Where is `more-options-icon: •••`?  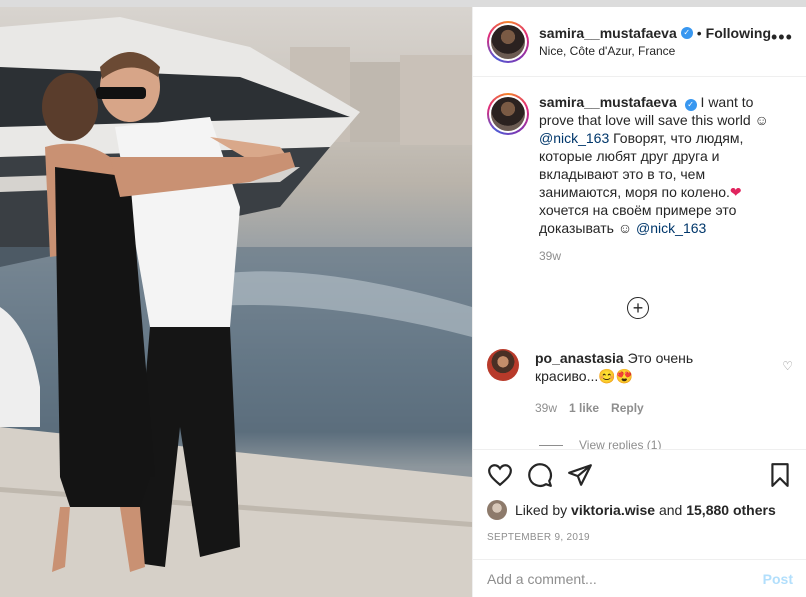 more-options-icon: ••• is located at coordinates (782, 37).